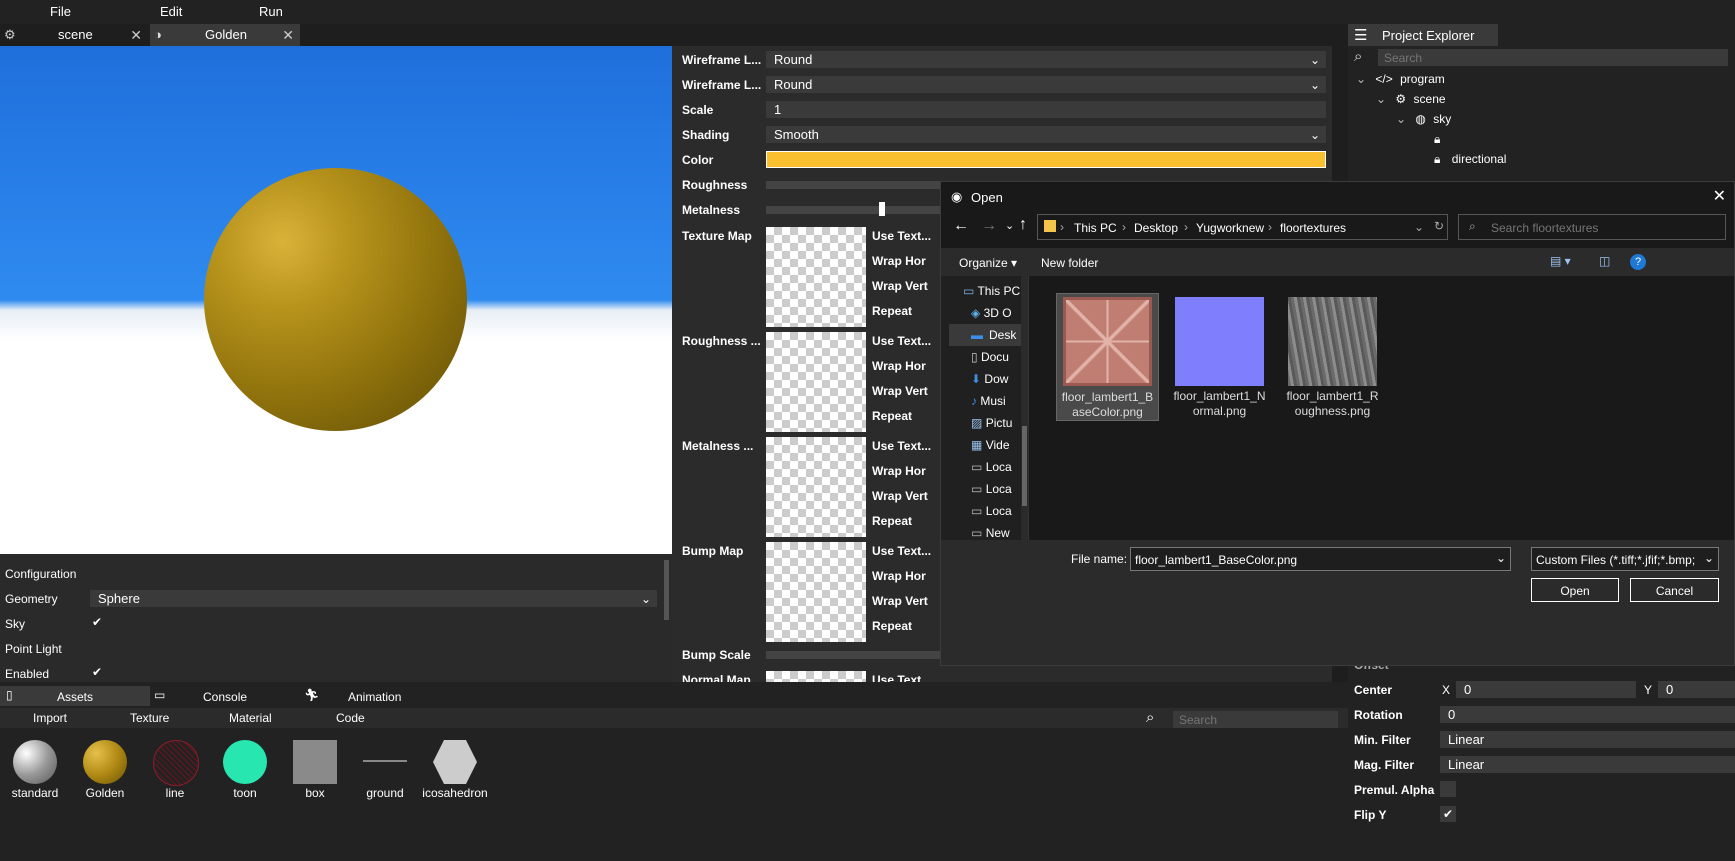  Describe the element at coordinates (1107, 357) in the screenshot. I see `file-basecolor: floor_lambert1_B aseColor.png` at that location.